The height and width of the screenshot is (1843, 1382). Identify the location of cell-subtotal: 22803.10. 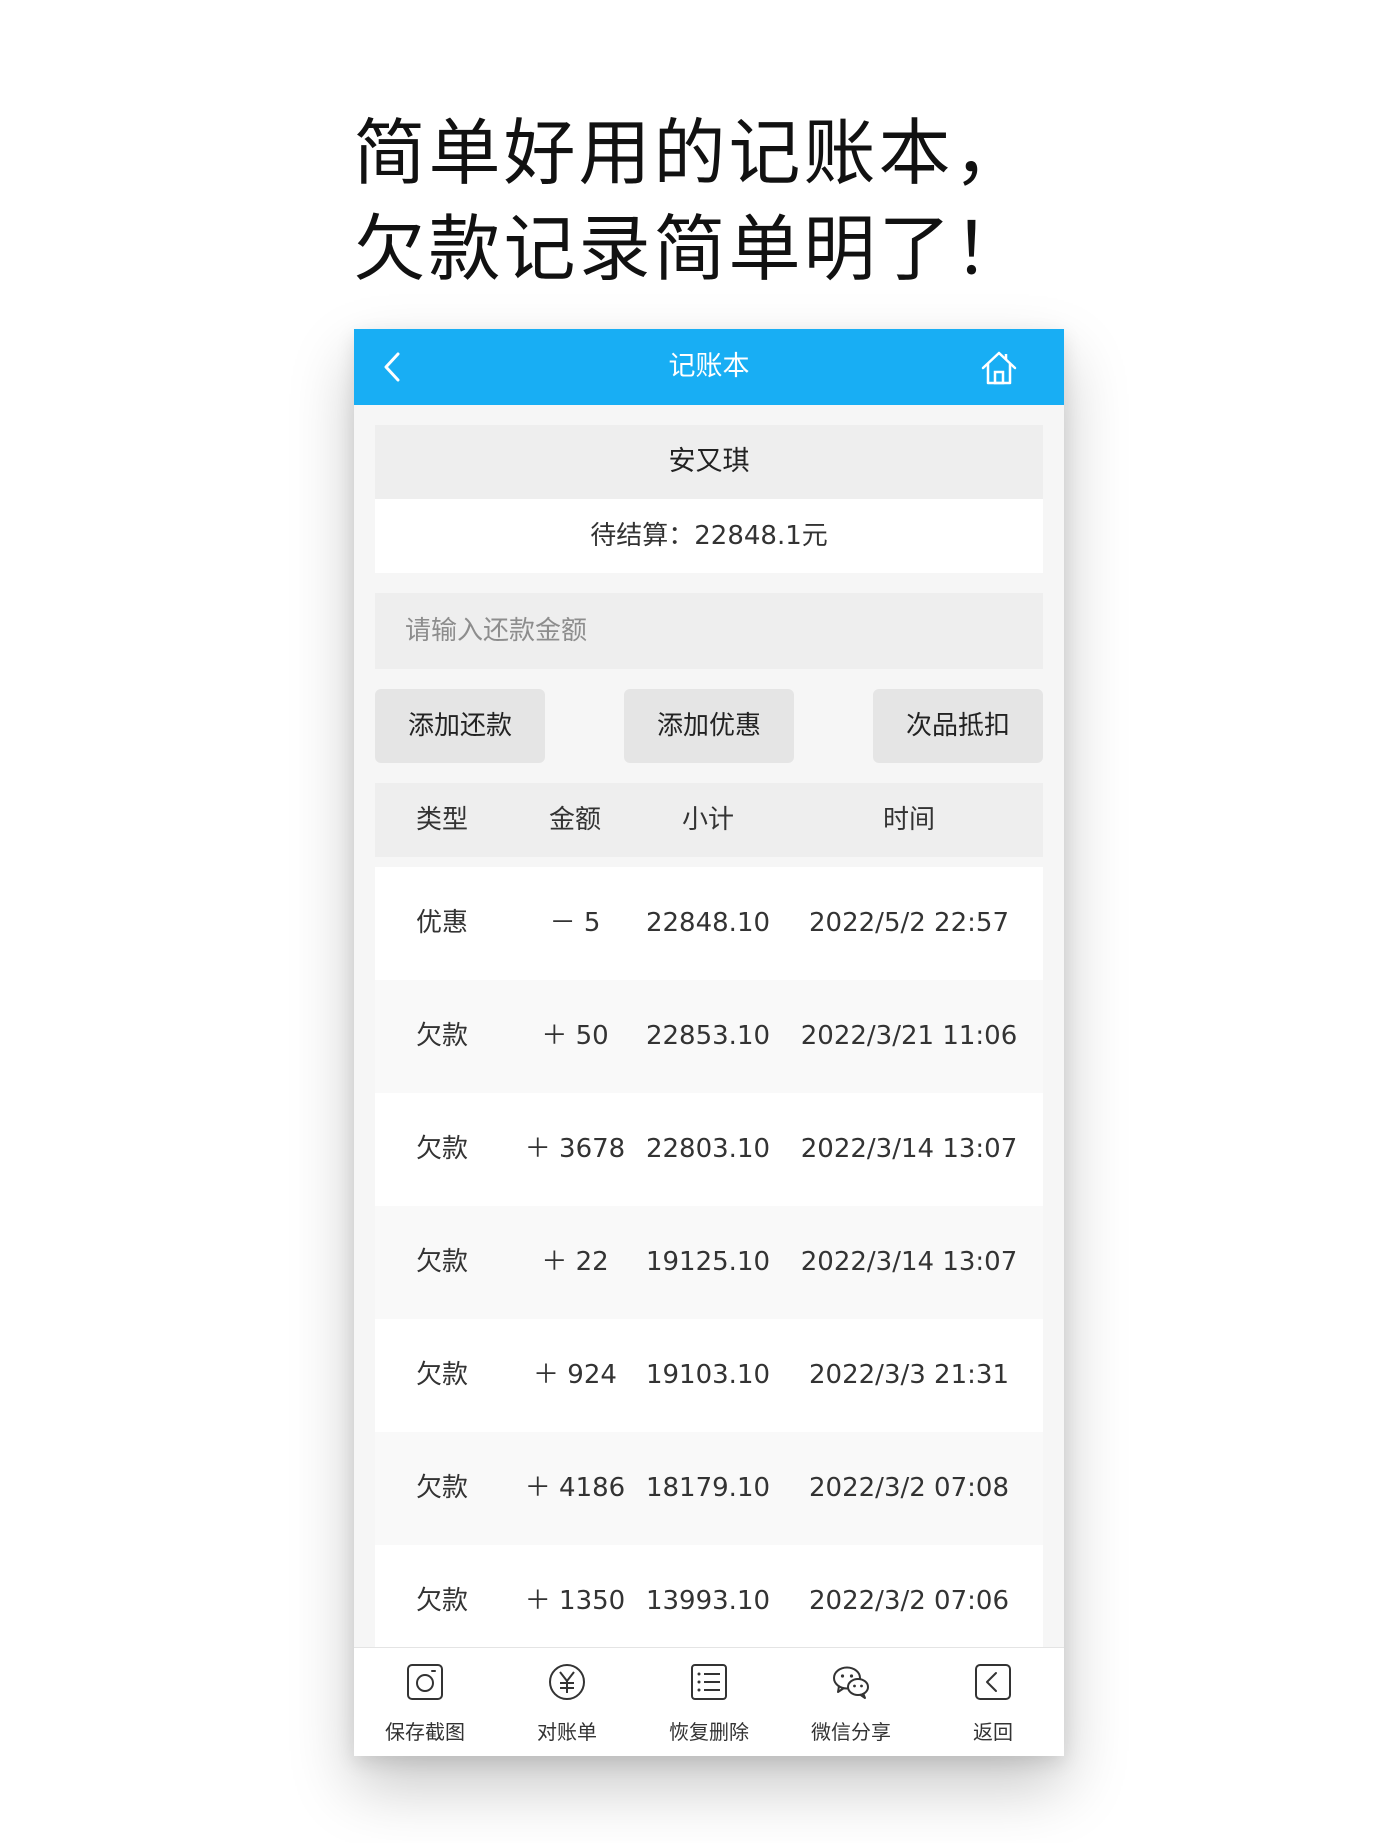
(708, 1149).